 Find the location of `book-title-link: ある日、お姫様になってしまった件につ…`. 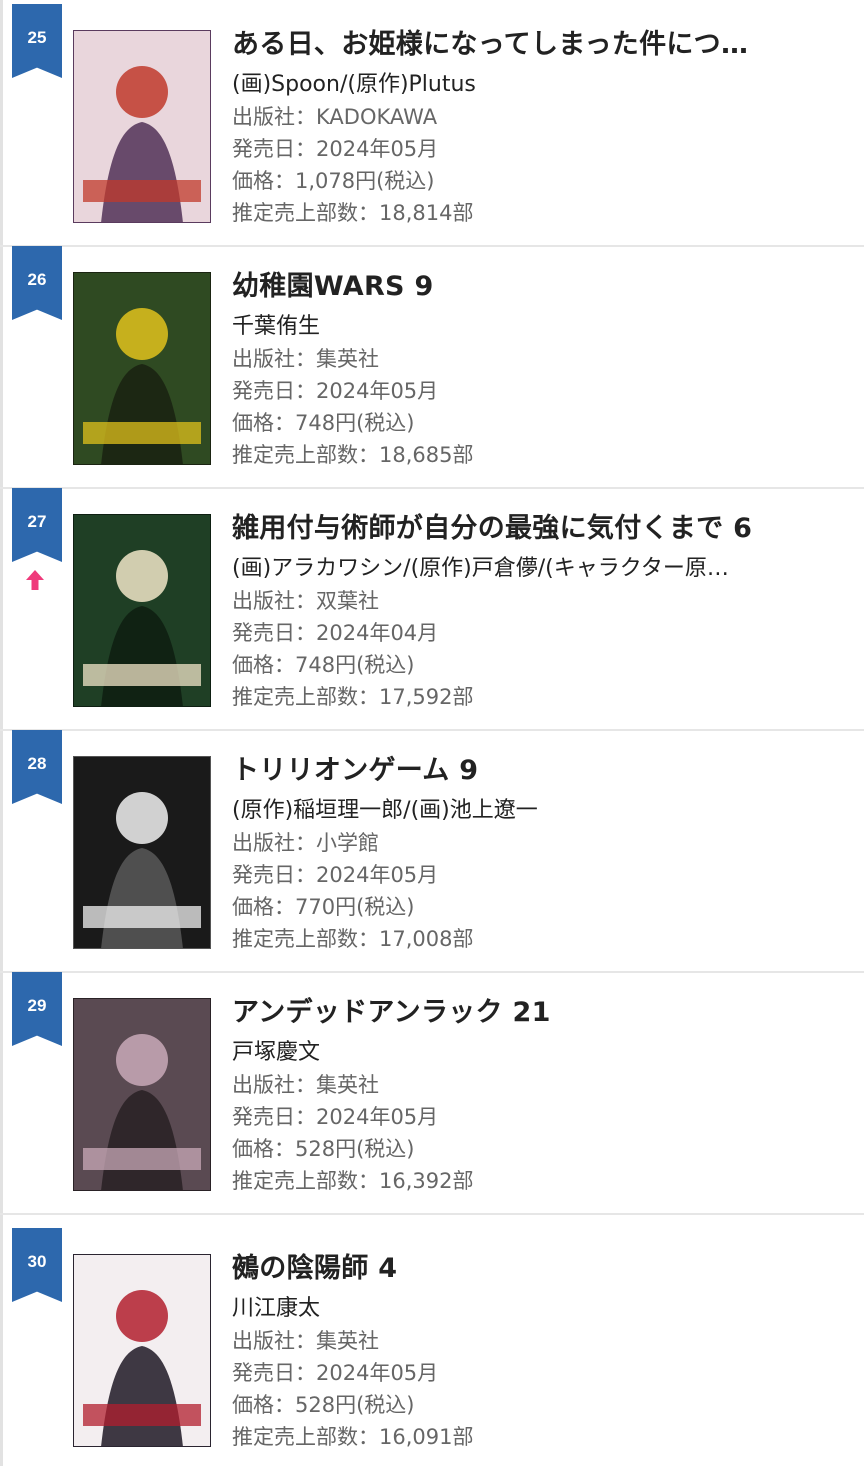

book-title-link: ある日、お姫様になってしまった件につ… is located at coordinates (540, 45).